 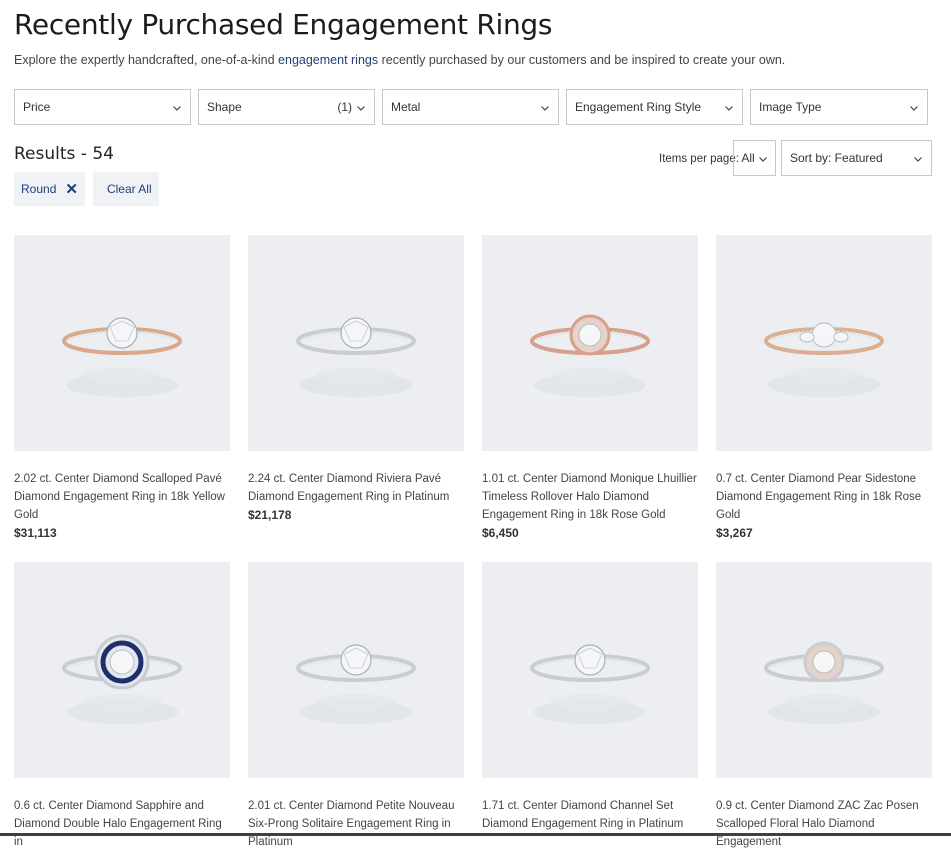 What do you see at coordinates (86, 189) in the screenshot?
I see `active-filters: Round ✕ Clear All` at bounding box center [86, 189].